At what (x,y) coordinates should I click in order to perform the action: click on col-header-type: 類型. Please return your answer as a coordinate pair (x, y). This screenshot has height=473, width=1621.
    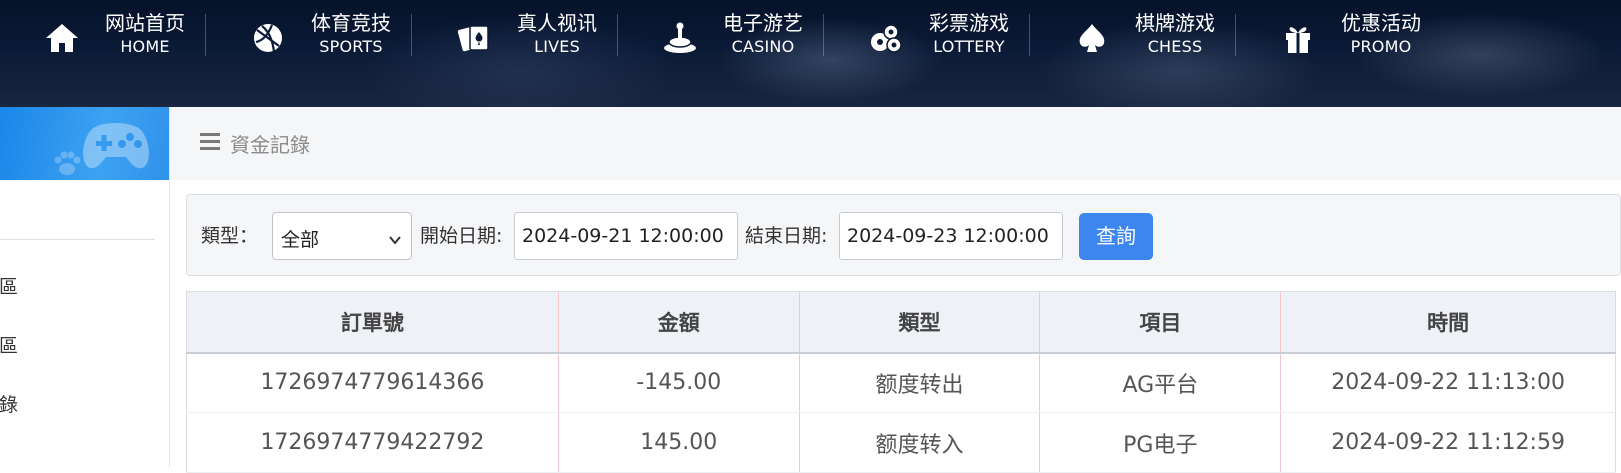
    Looking at the image, I should click on (920, 322).